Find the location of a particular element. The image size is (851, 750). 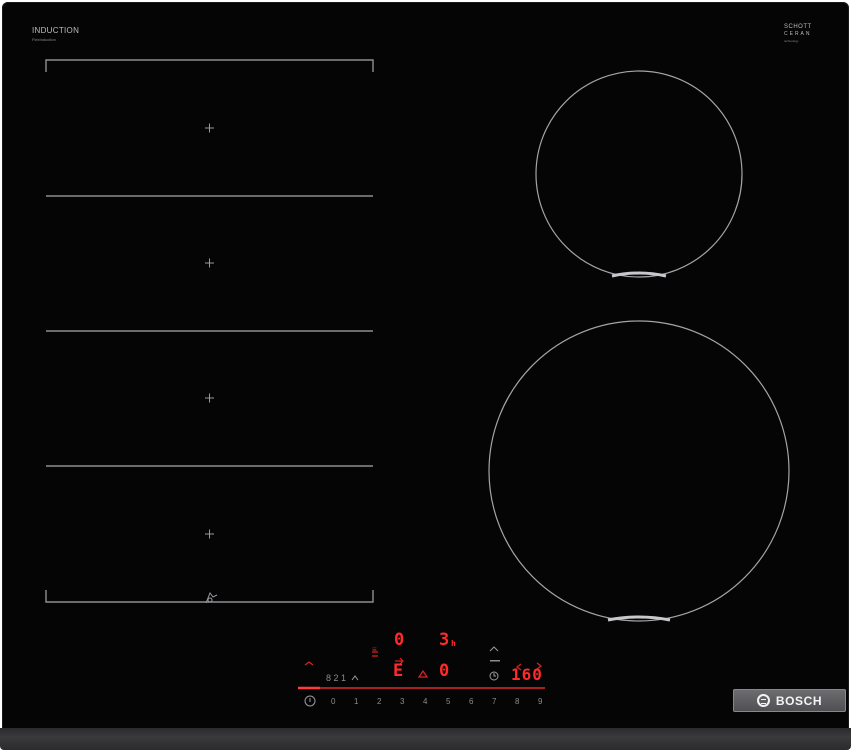

bosch-wordmark: BOSCH is located at coordinates (799, 700).